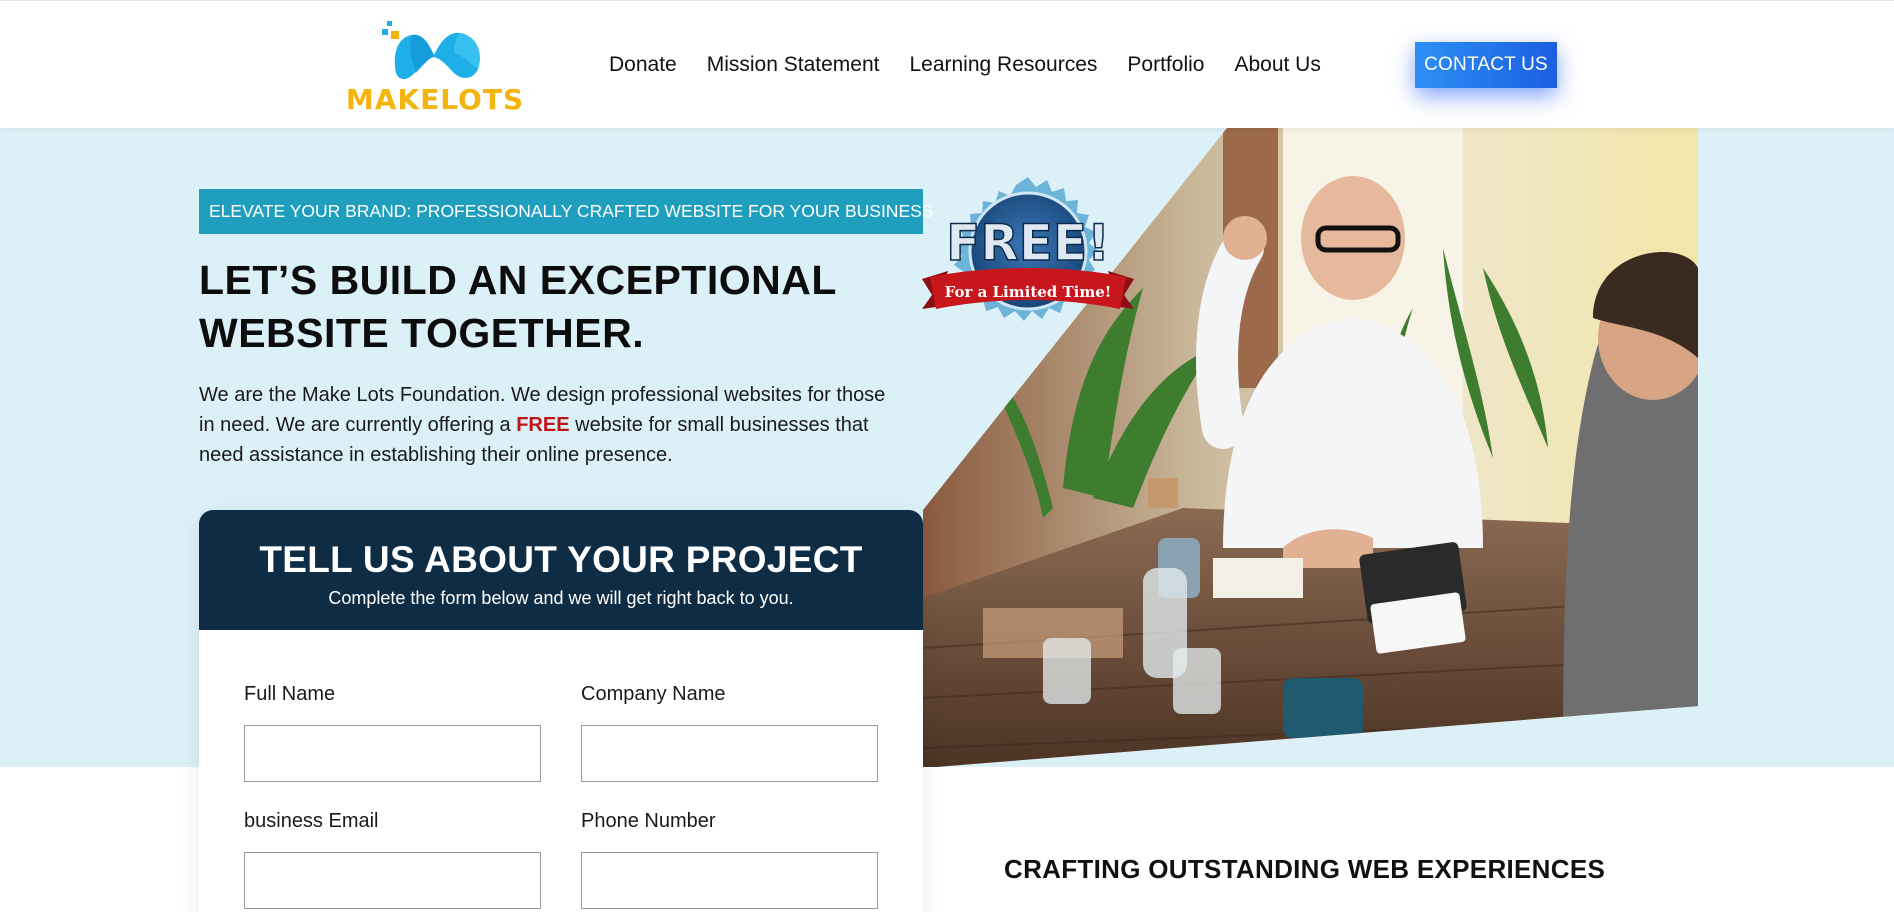  Describe the element at coordinates (1003, 65) in the screenshot. I see `nav-learning-resources: Learning Resources` at that location.